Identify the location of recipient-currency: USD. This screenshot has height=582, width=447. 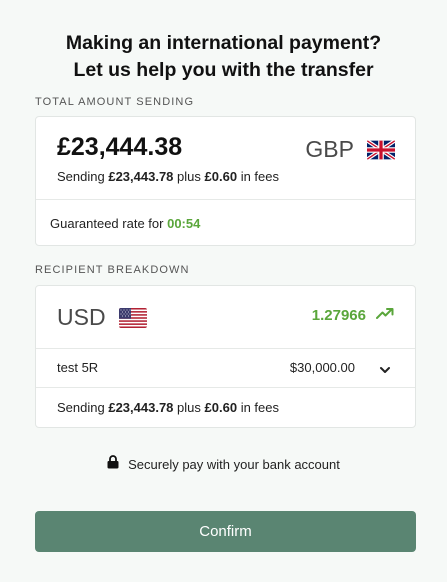
(102, 317).